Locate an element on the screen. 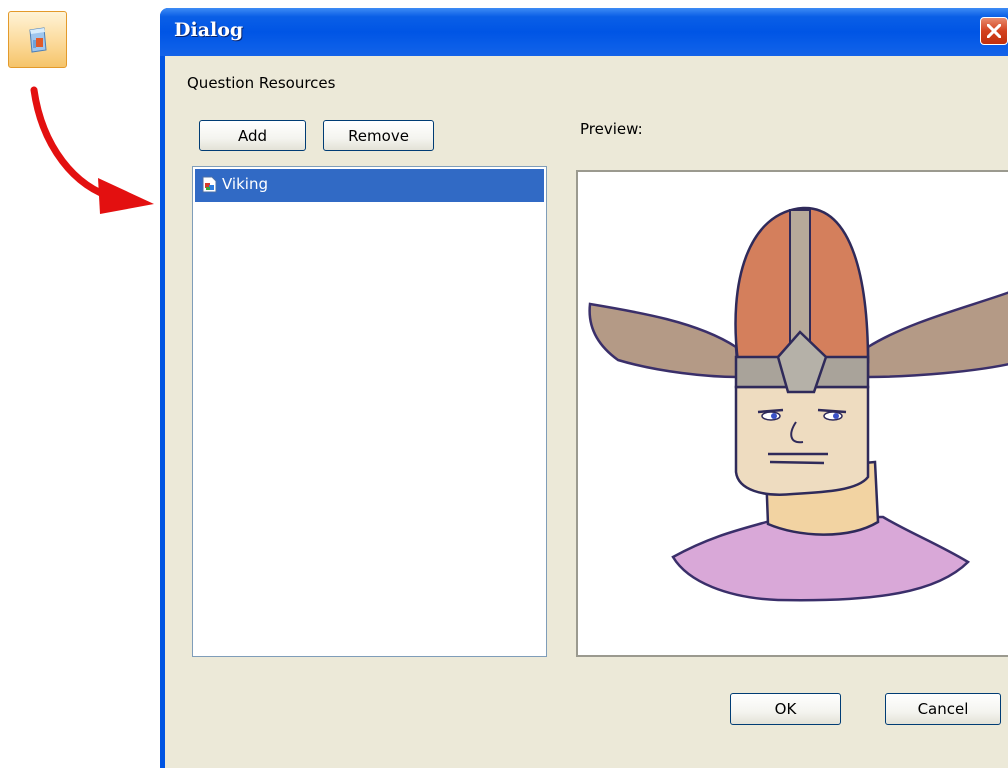 This screenshot has width=1008, height=768. close-button is located at coordinates (994, 31).